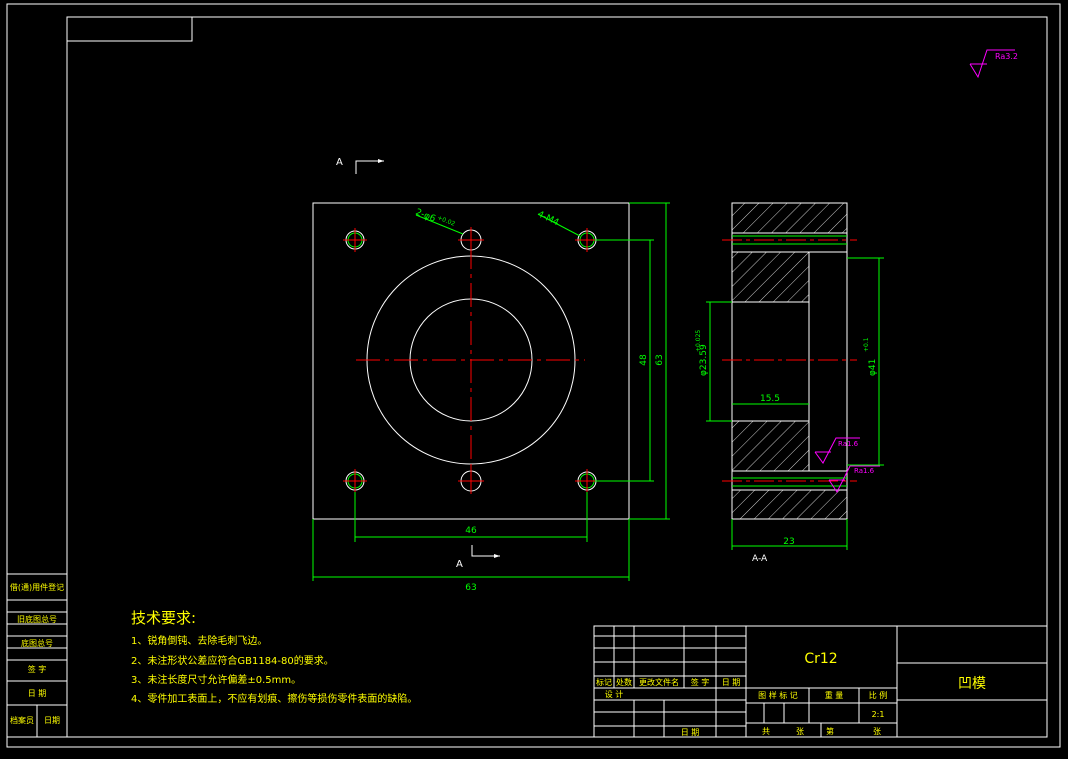 The height and width of the screenshot is (759, 1068). Describe the element at coordinates (834, 695) in the screenshot. I see `attr-header-2: 重 量` at that location.